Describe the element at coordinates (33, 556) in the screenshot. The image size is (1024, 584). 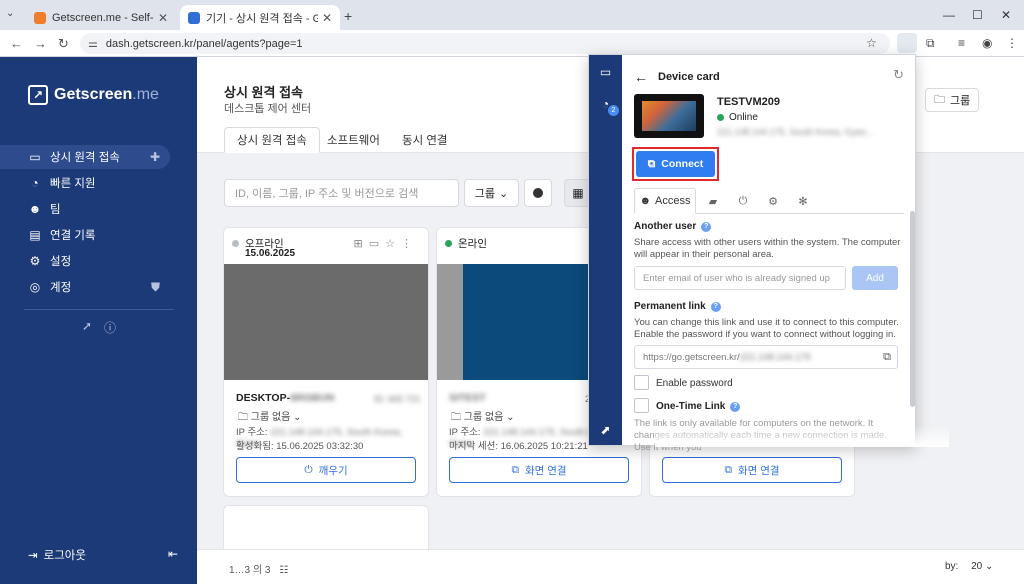
I see `logout-icon: ⇥` at that location.